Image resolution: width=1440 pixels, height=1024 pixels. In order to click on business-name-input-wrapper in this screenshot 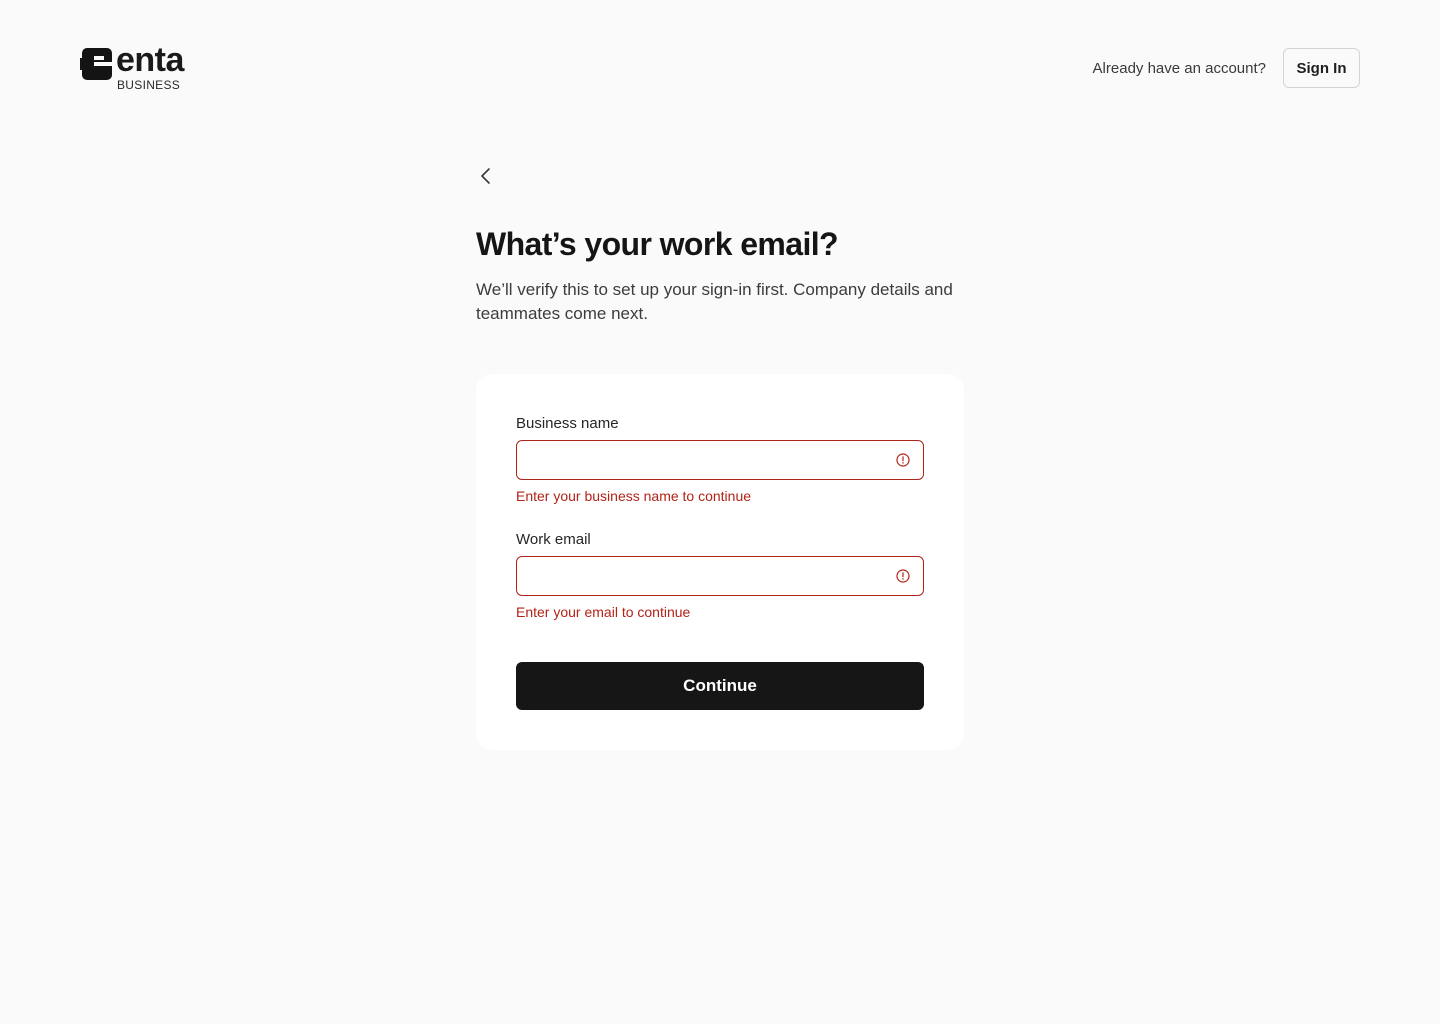, I will do `click(720, 460)`.